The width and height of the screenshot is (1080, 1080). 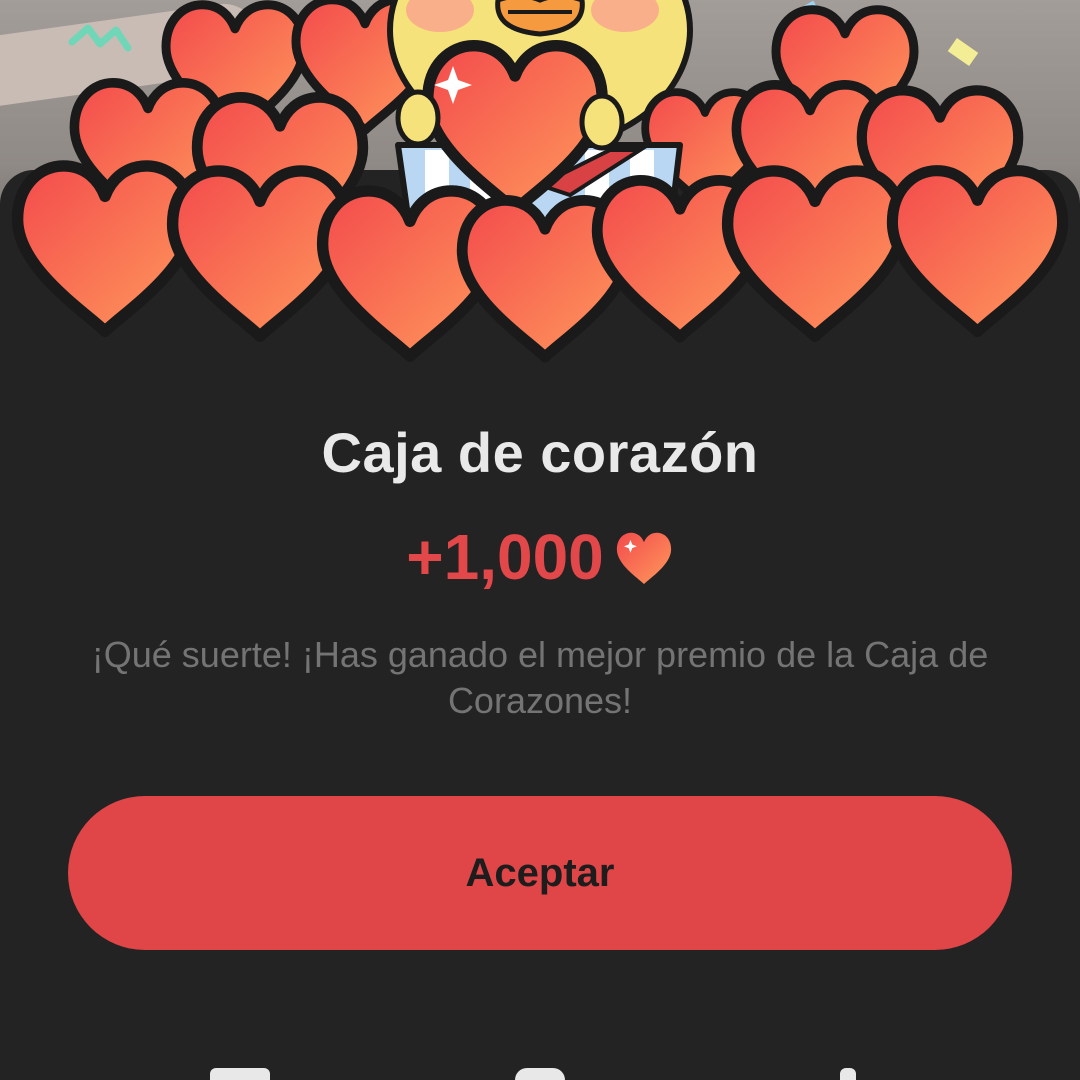 I want to click on heart-icon, so click(x=643, y=558).